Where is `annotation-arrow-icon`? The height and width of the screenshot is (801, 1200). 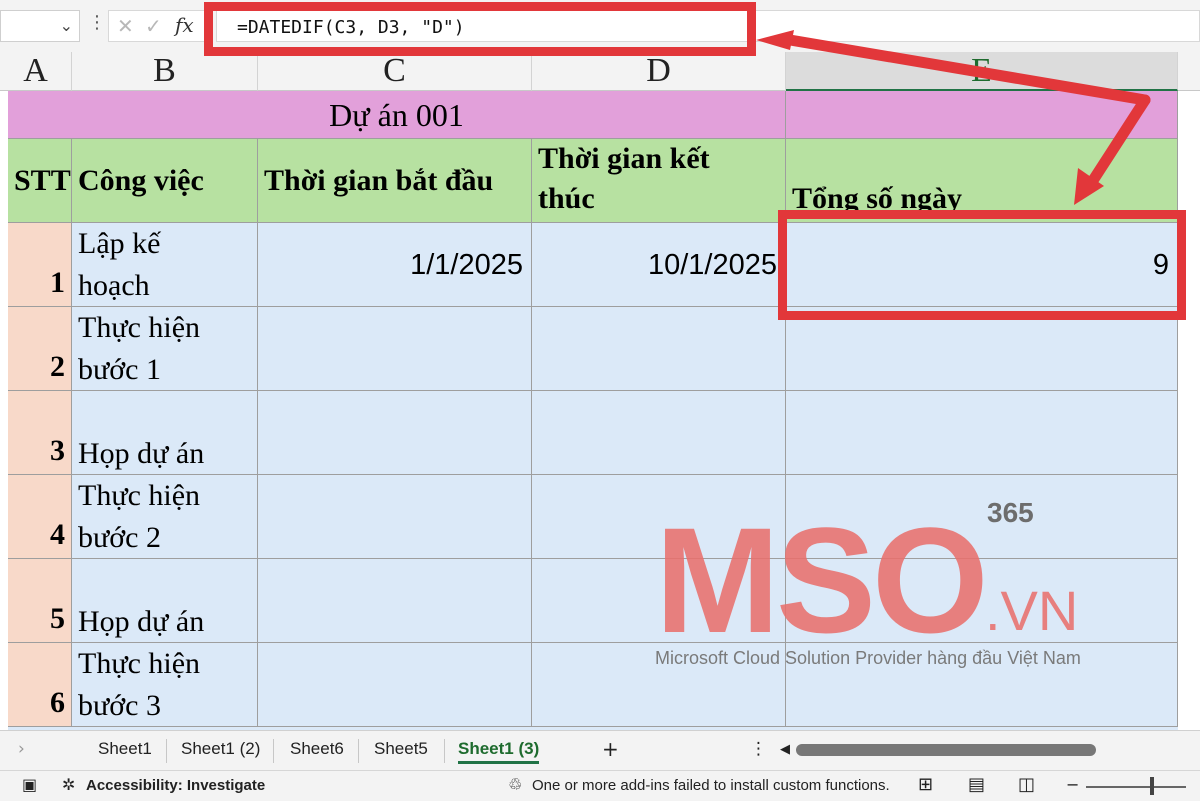
annotation-arrow-icon is located at coordinates (953, 117).